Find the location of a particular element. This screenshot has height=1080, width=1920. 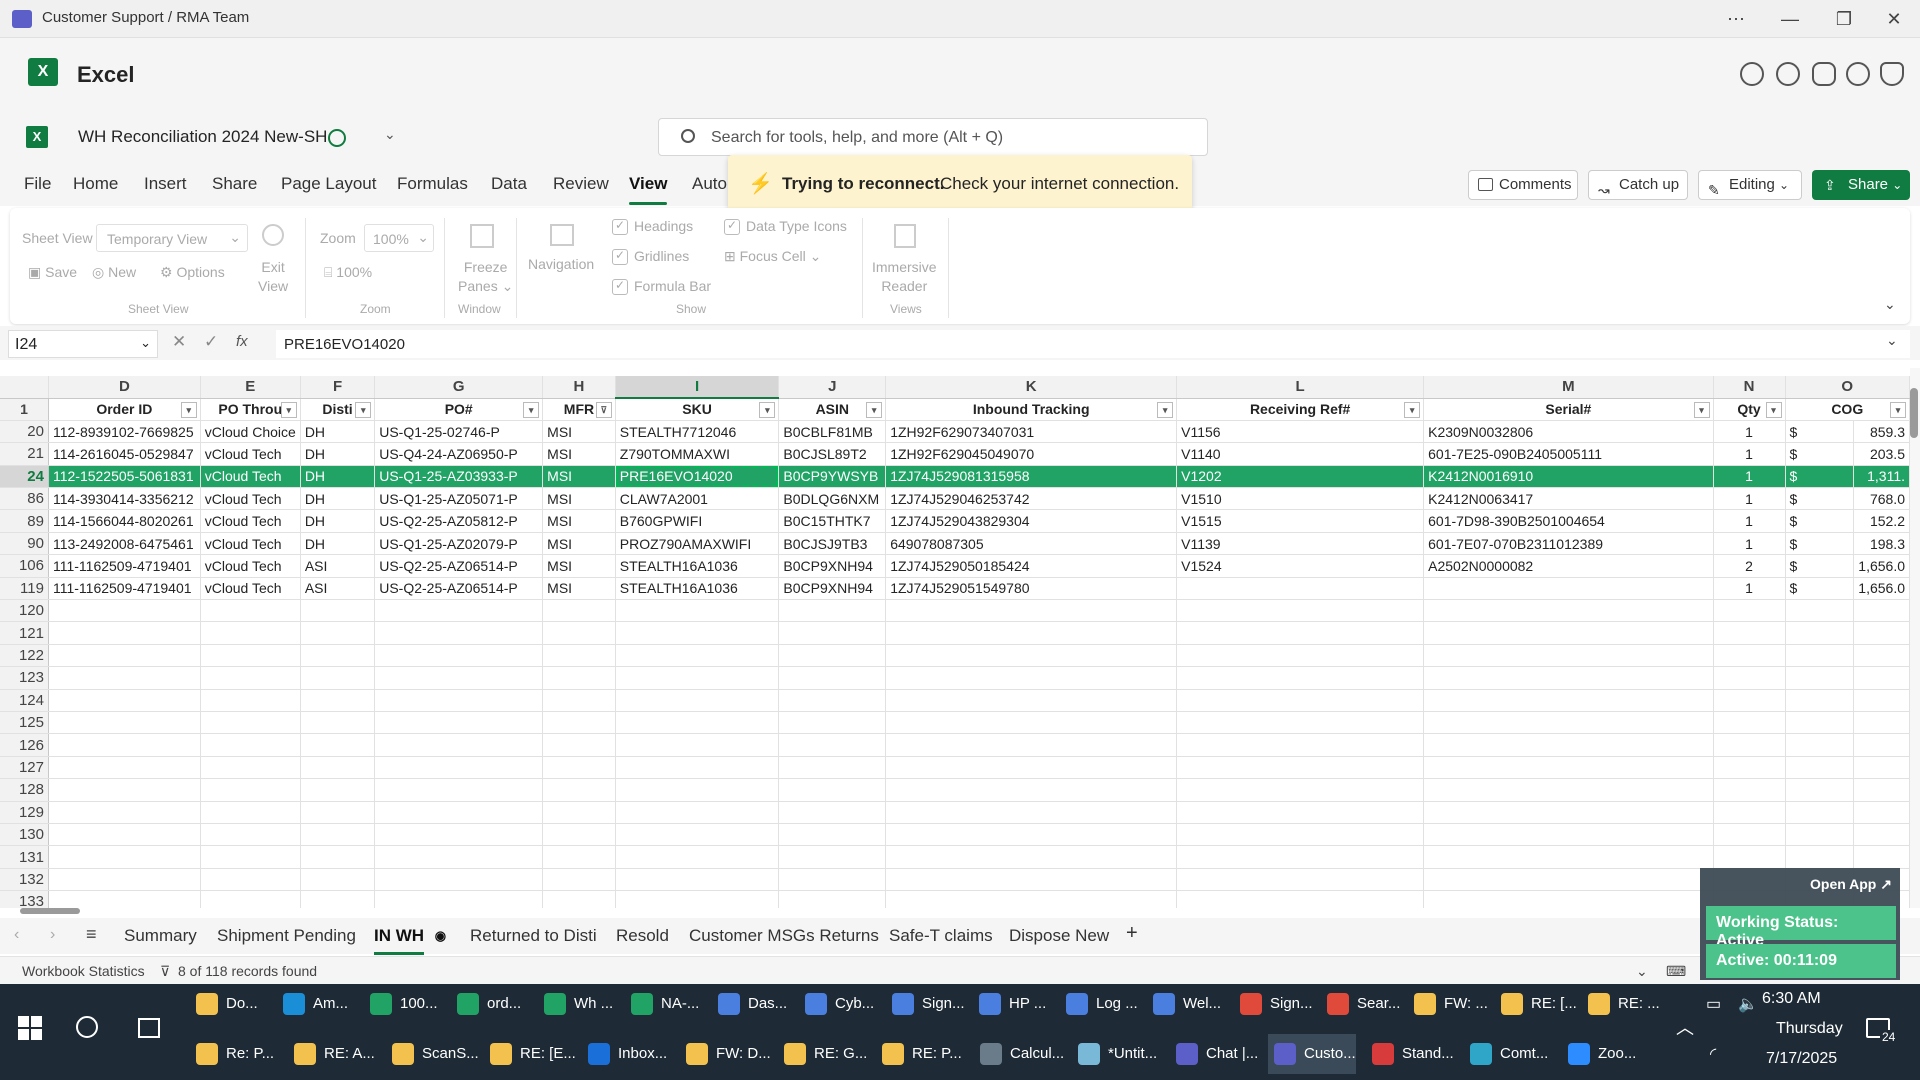

tab-returned-to-disti: Returned to Disti is located at coordinates (533, 936).